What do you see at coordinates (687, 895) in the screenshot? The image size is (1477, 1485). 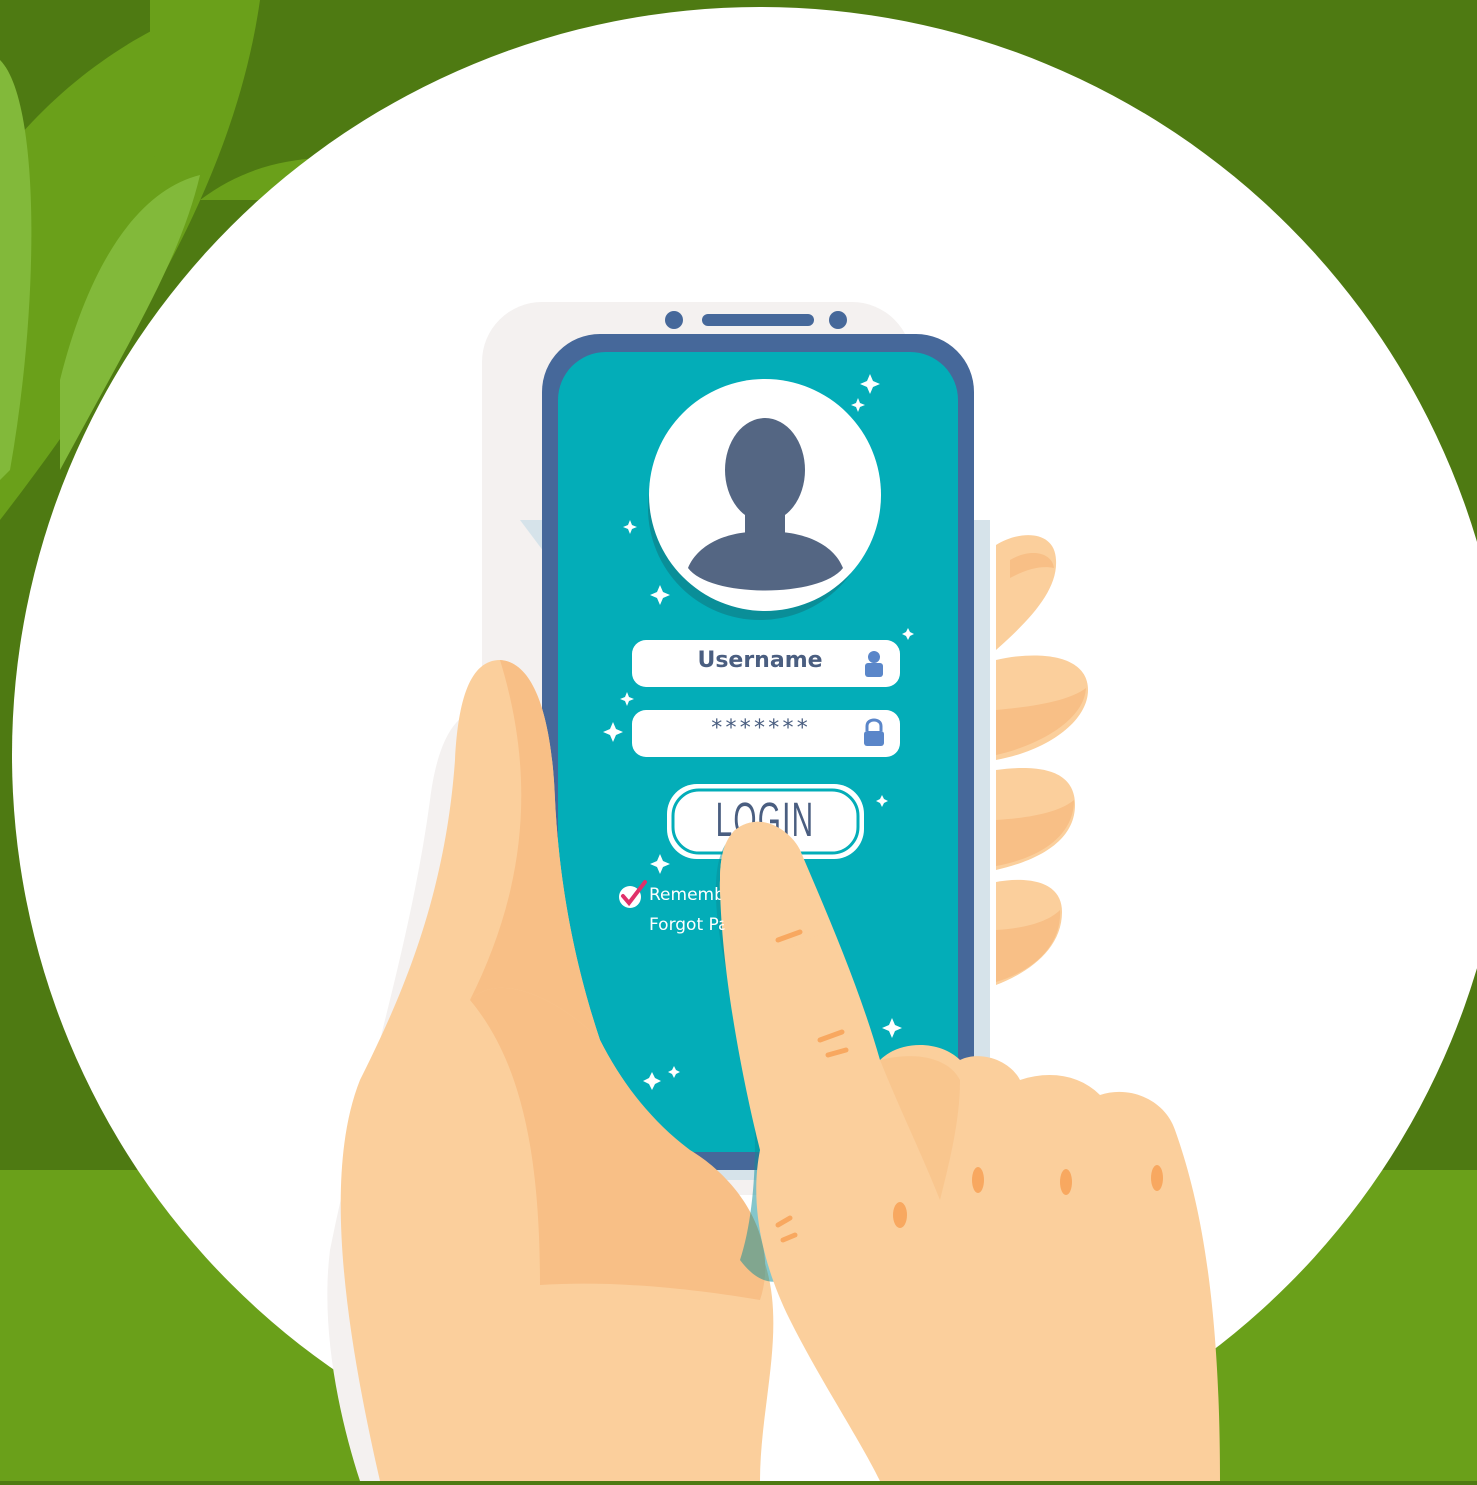 I see `remember-me-label: Rememb` at bounding box center [687, 895].